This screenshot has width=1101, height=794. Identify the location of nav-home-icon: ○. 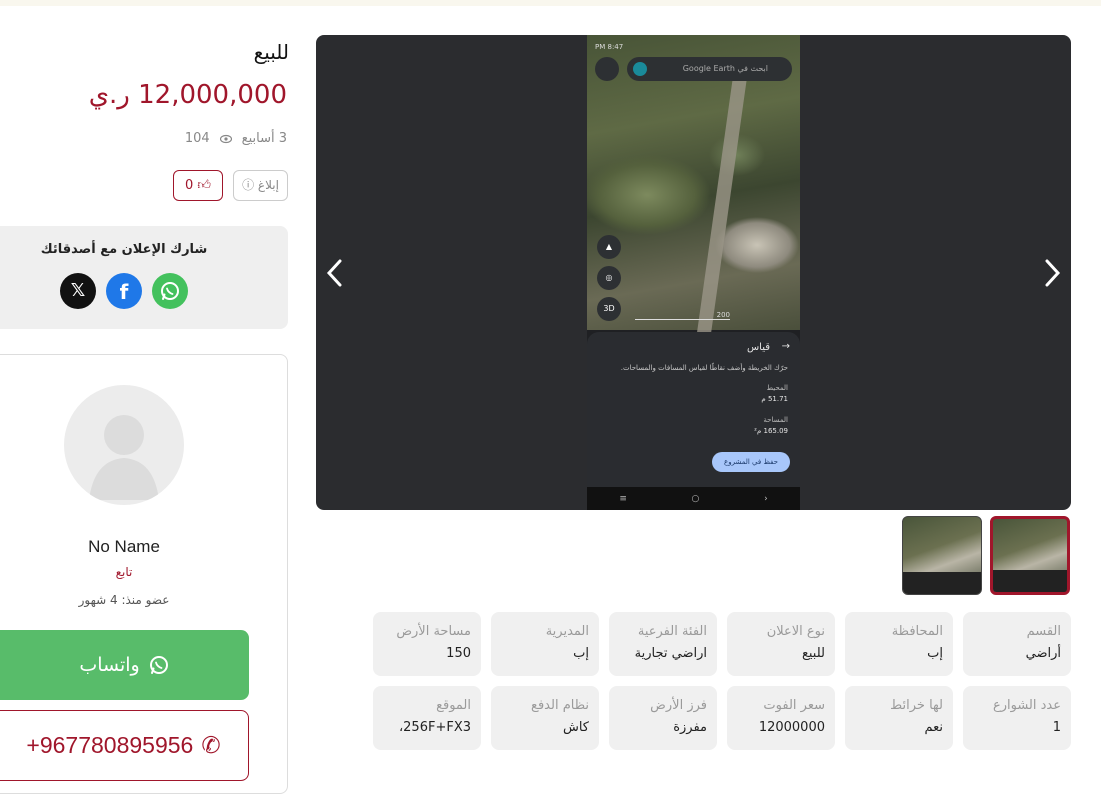
(695, 498).